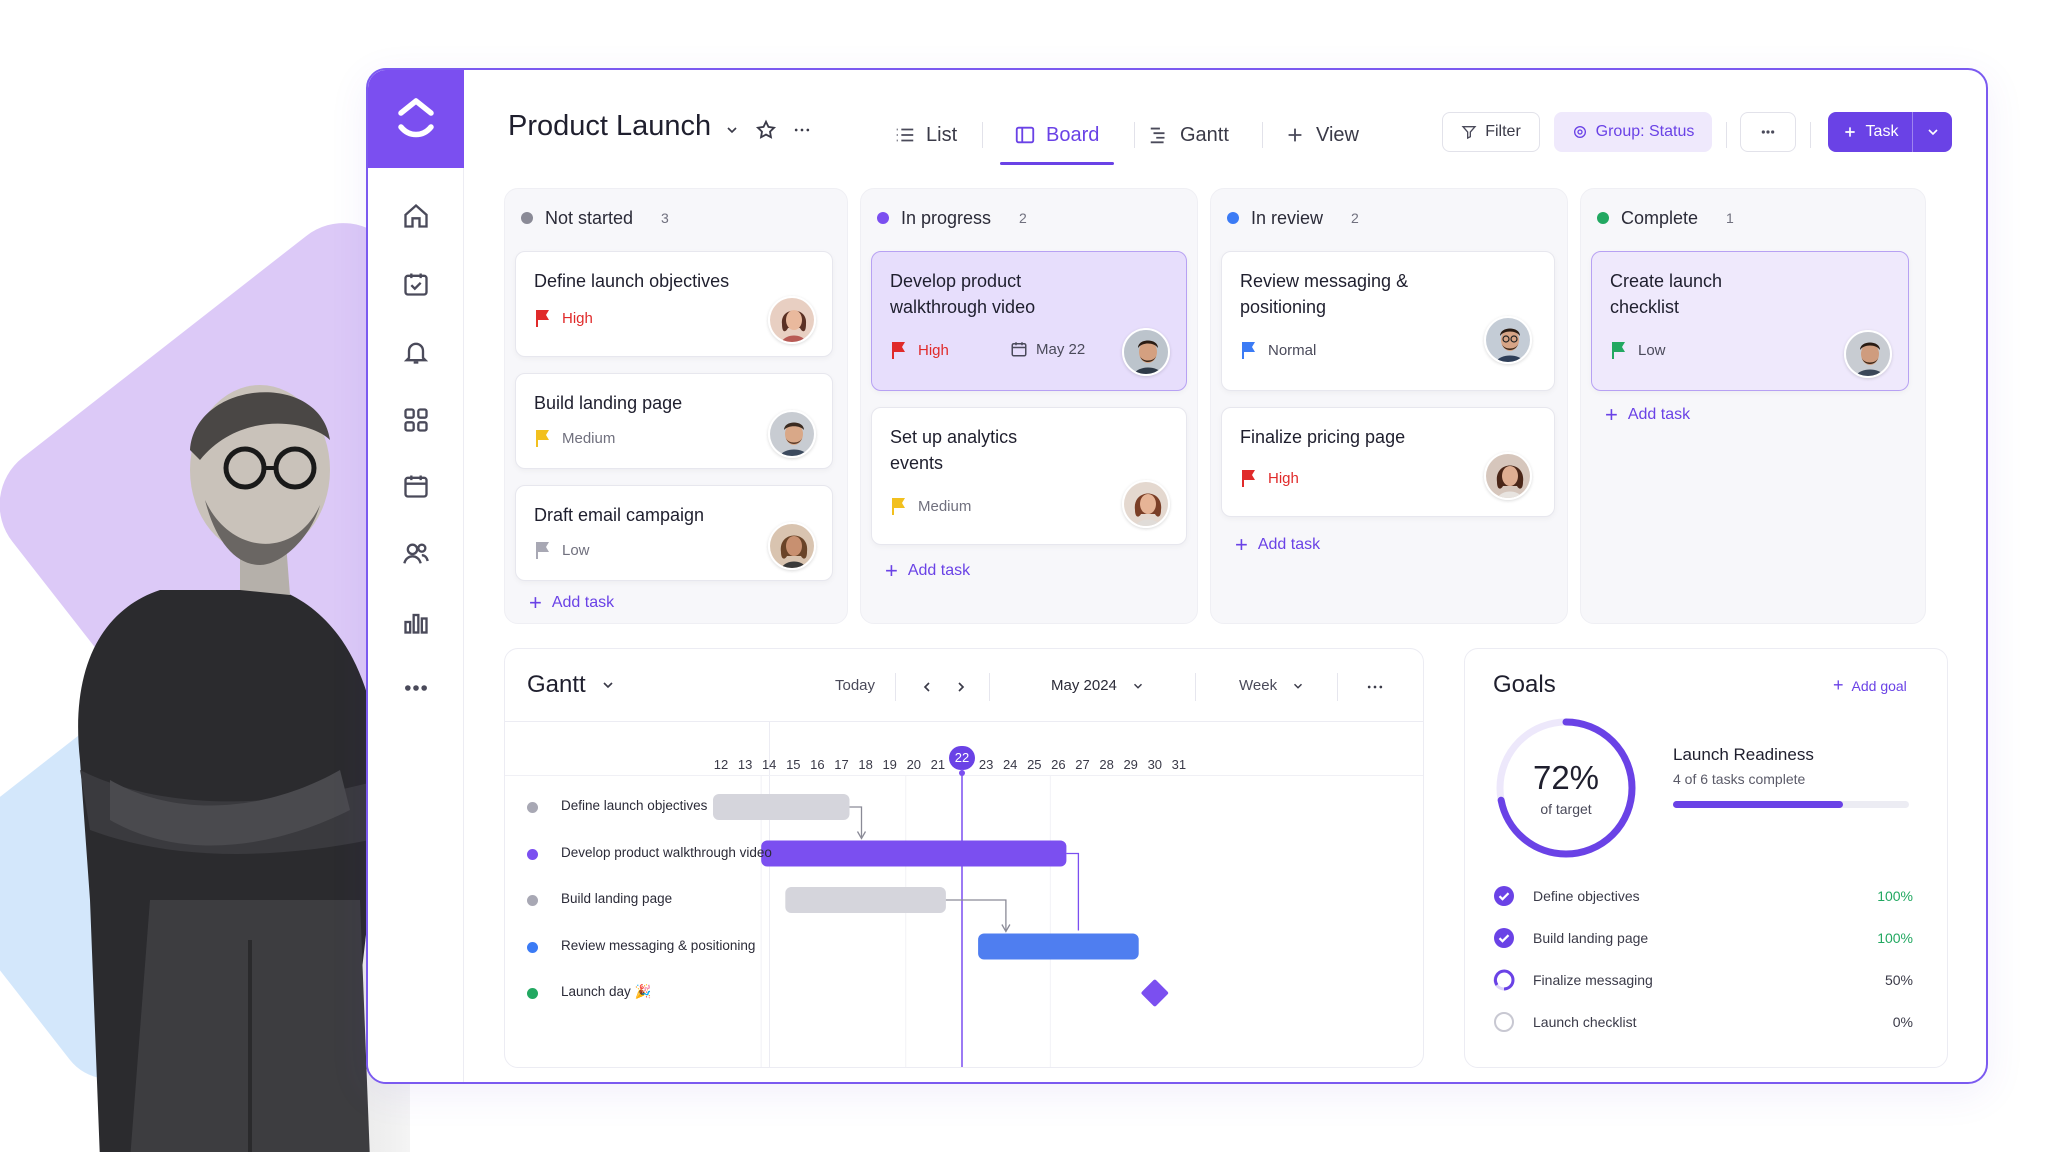  What do you see at coordinates (1524, 684) in the screenshot?
I see `goals-title: Goals` at bounding box center [1524, 684].